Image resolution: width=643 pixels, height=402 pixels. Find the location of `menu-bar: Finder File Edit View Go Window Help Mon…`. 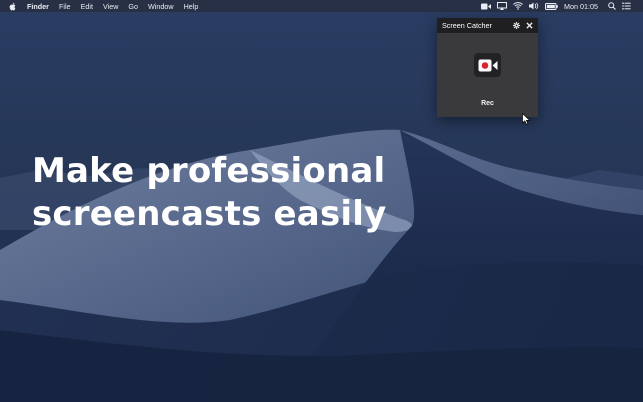

menu-bar: Finder File Edit View Go Window Help Mon… is located at coordinates (321, 6).